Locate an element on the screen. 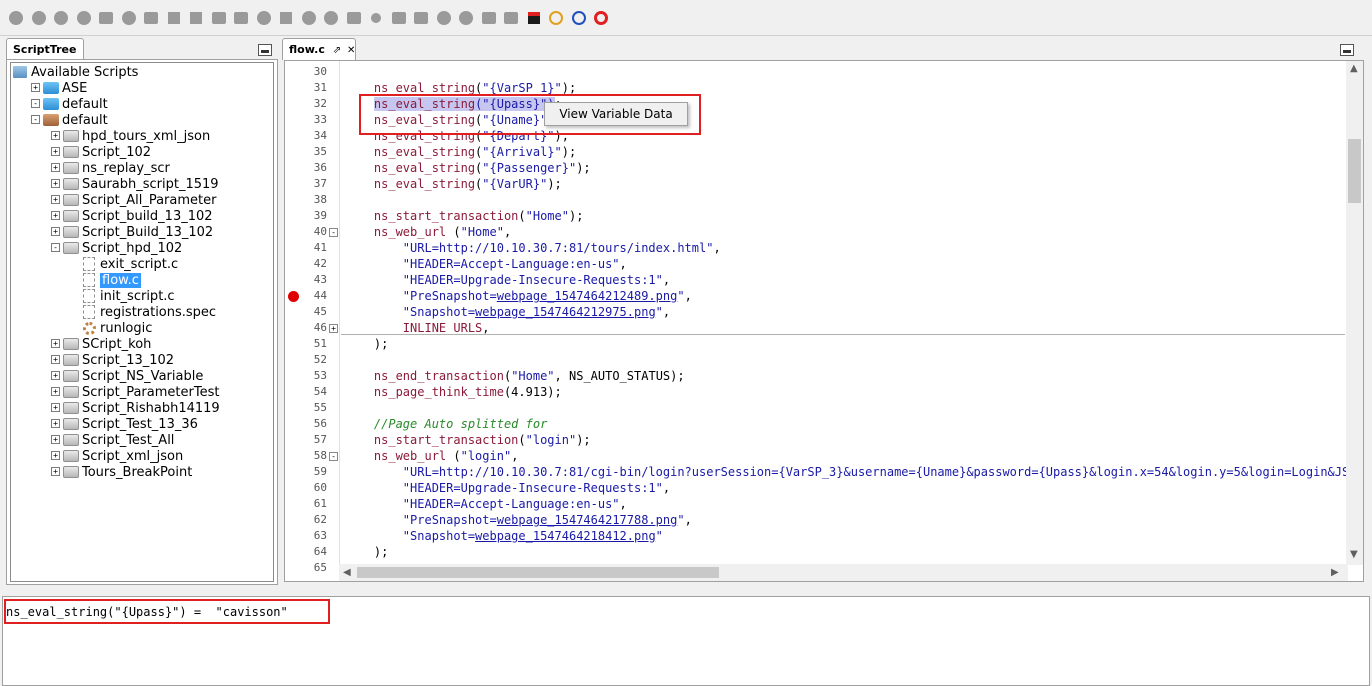  tree-item: + hpd_tours_xml_json is located at coordinates (130, 136).